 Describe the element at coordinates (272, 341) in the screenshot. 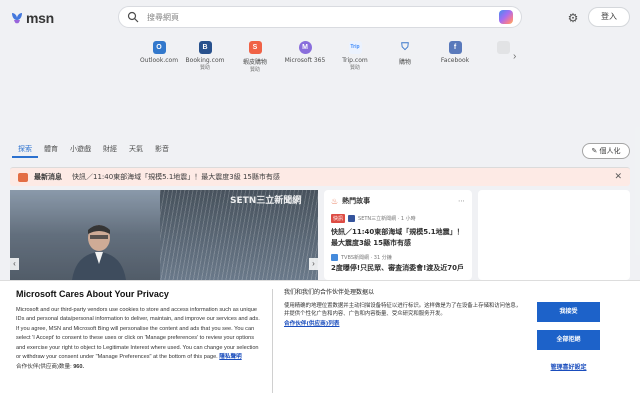

I see `consent-divider` at that location.